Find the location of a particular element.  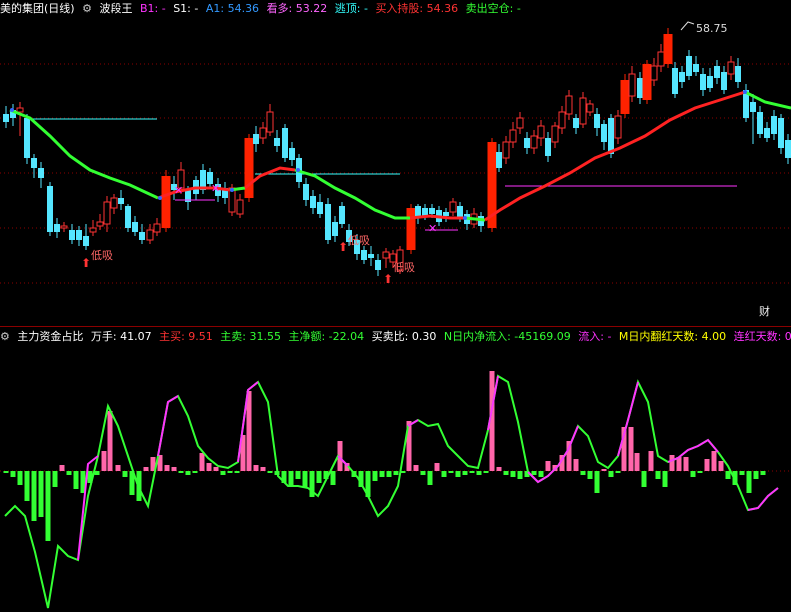

b1-value: B1: - is located at coordinates (152, 8).